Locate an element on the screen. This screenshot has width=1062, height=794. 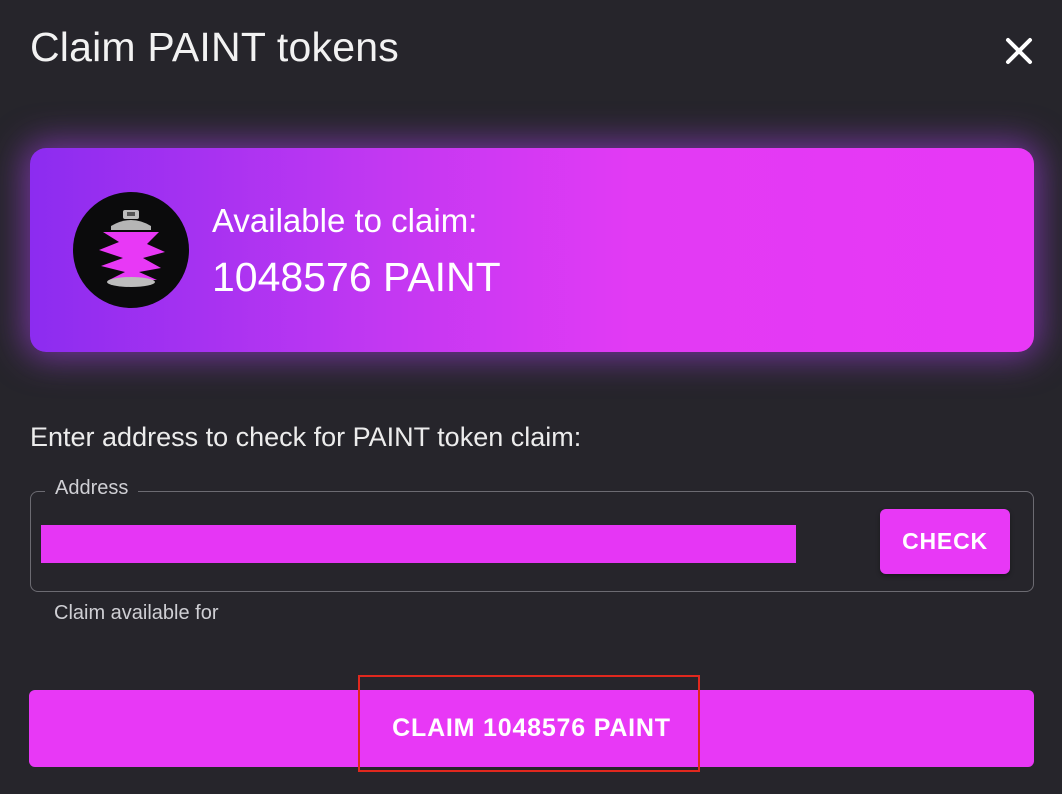
claim-availability-text: Claim available for is located at coordinates (136, 613).